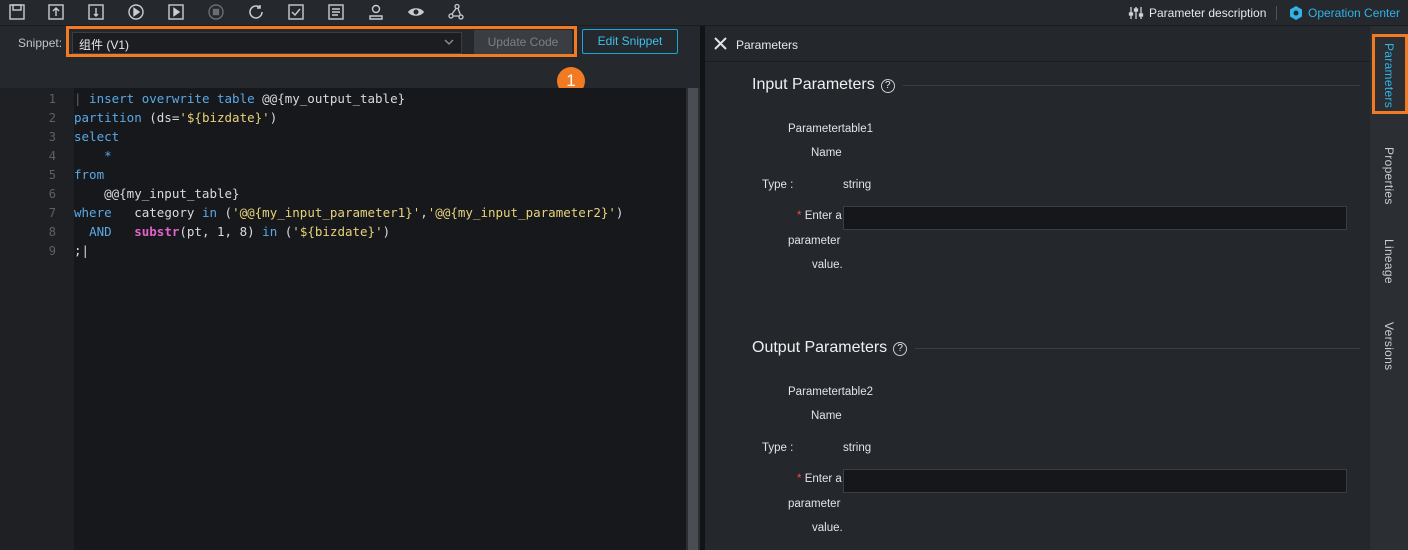  What do you see at coordinates (1276, 13) in the screenshot?
I see `toolbar-separator` at bounding box center [1276, 13].